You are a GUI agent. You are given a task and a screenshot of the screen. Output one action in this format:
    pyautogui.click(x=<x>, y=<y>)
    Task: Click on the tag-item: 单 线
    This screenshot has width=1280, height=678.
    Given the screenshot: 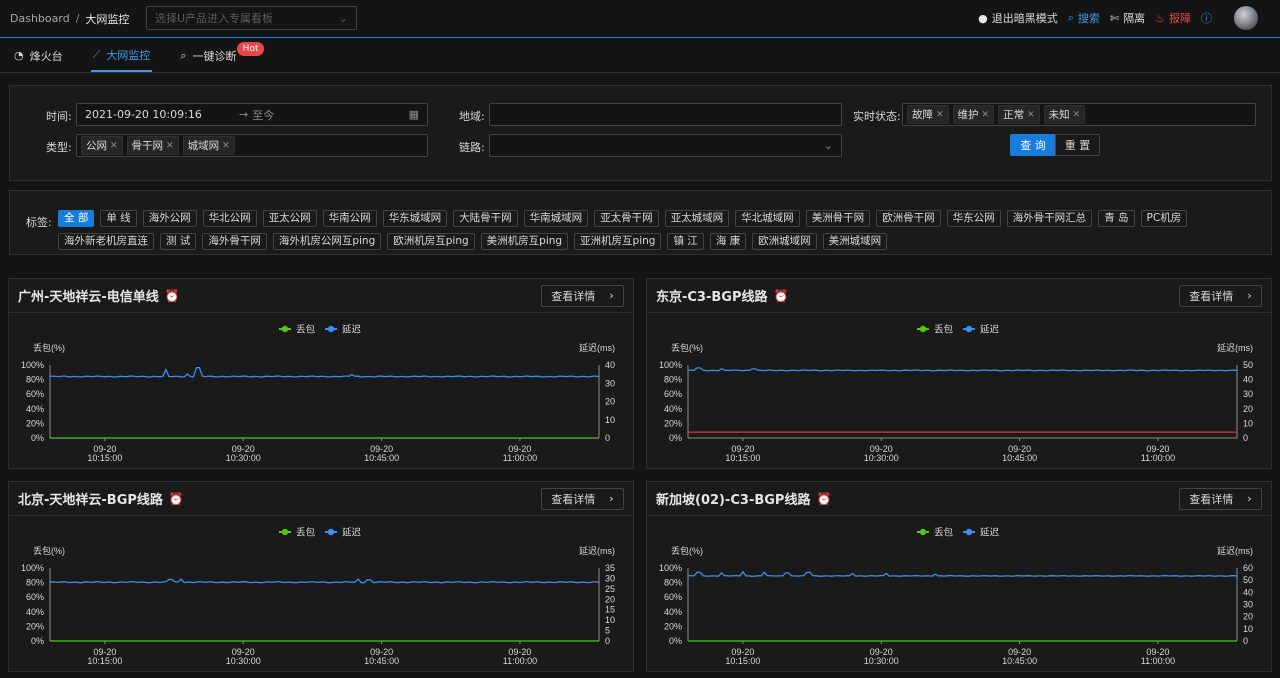 What is the action you would take?
    pyautogui.click(x=118, y=218)
    